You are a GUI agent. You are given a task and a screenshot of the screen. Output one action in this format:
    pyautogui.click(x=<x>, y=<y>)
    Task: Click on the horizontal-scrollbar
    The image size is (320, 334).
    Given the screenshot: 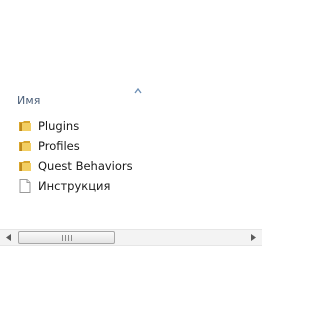 What is the action you would take?
    pyautogui.click(x=131, y=237)
    